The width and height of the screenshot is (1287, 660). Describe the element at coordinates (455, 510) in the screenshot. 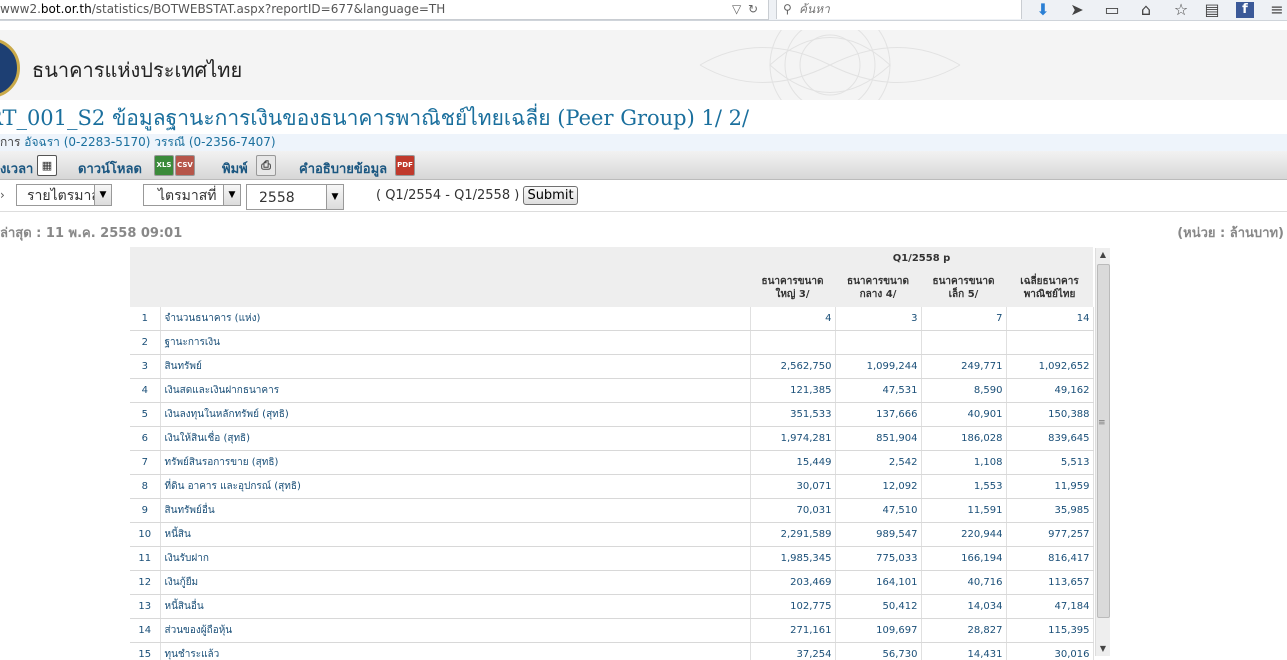

I see `row-label: สินทรัพย์อื่น` at that location.